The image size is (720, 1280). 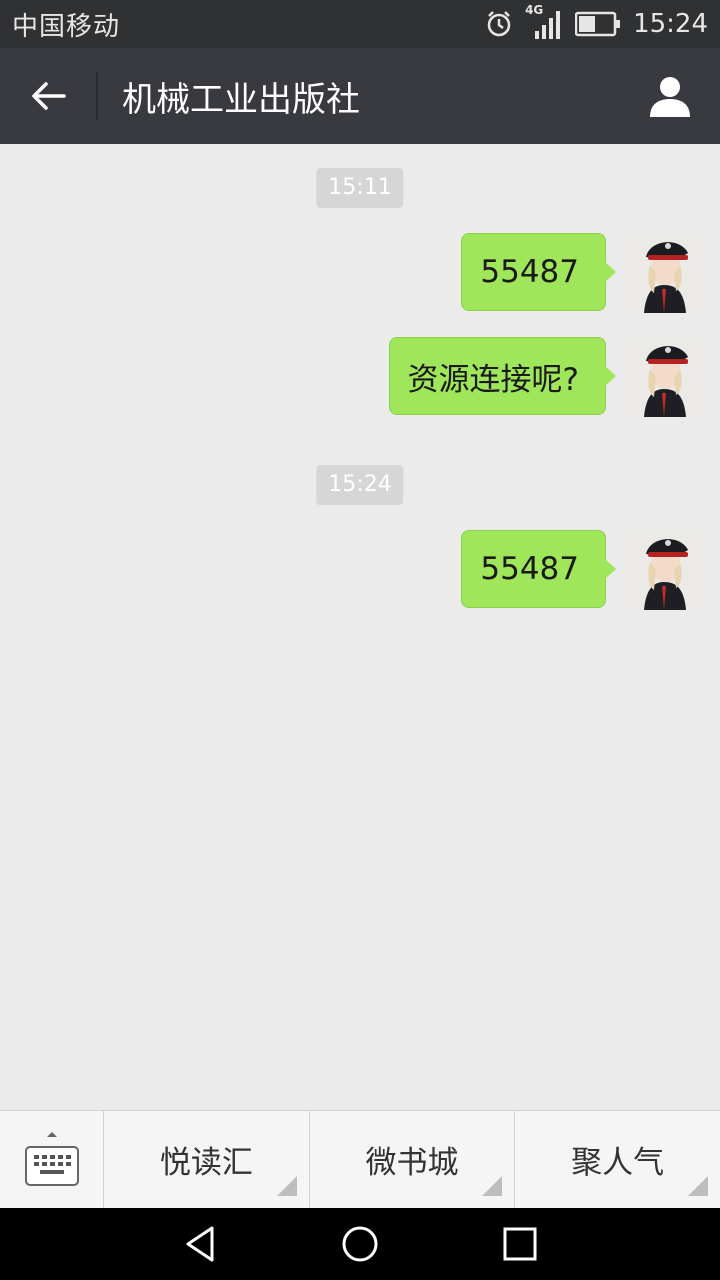 I want to click on home-circle-icon, so click(x=360, y=1244).